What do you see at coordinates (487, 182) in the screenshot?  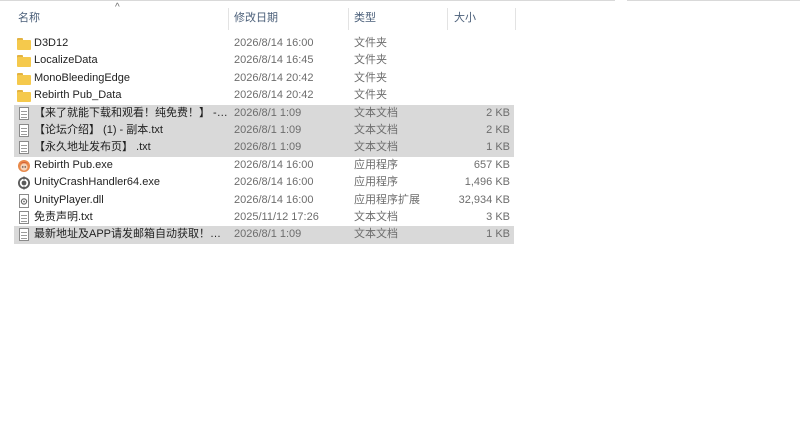 I see `file-size: 1,496 KB` at bounding box center [487, 182].